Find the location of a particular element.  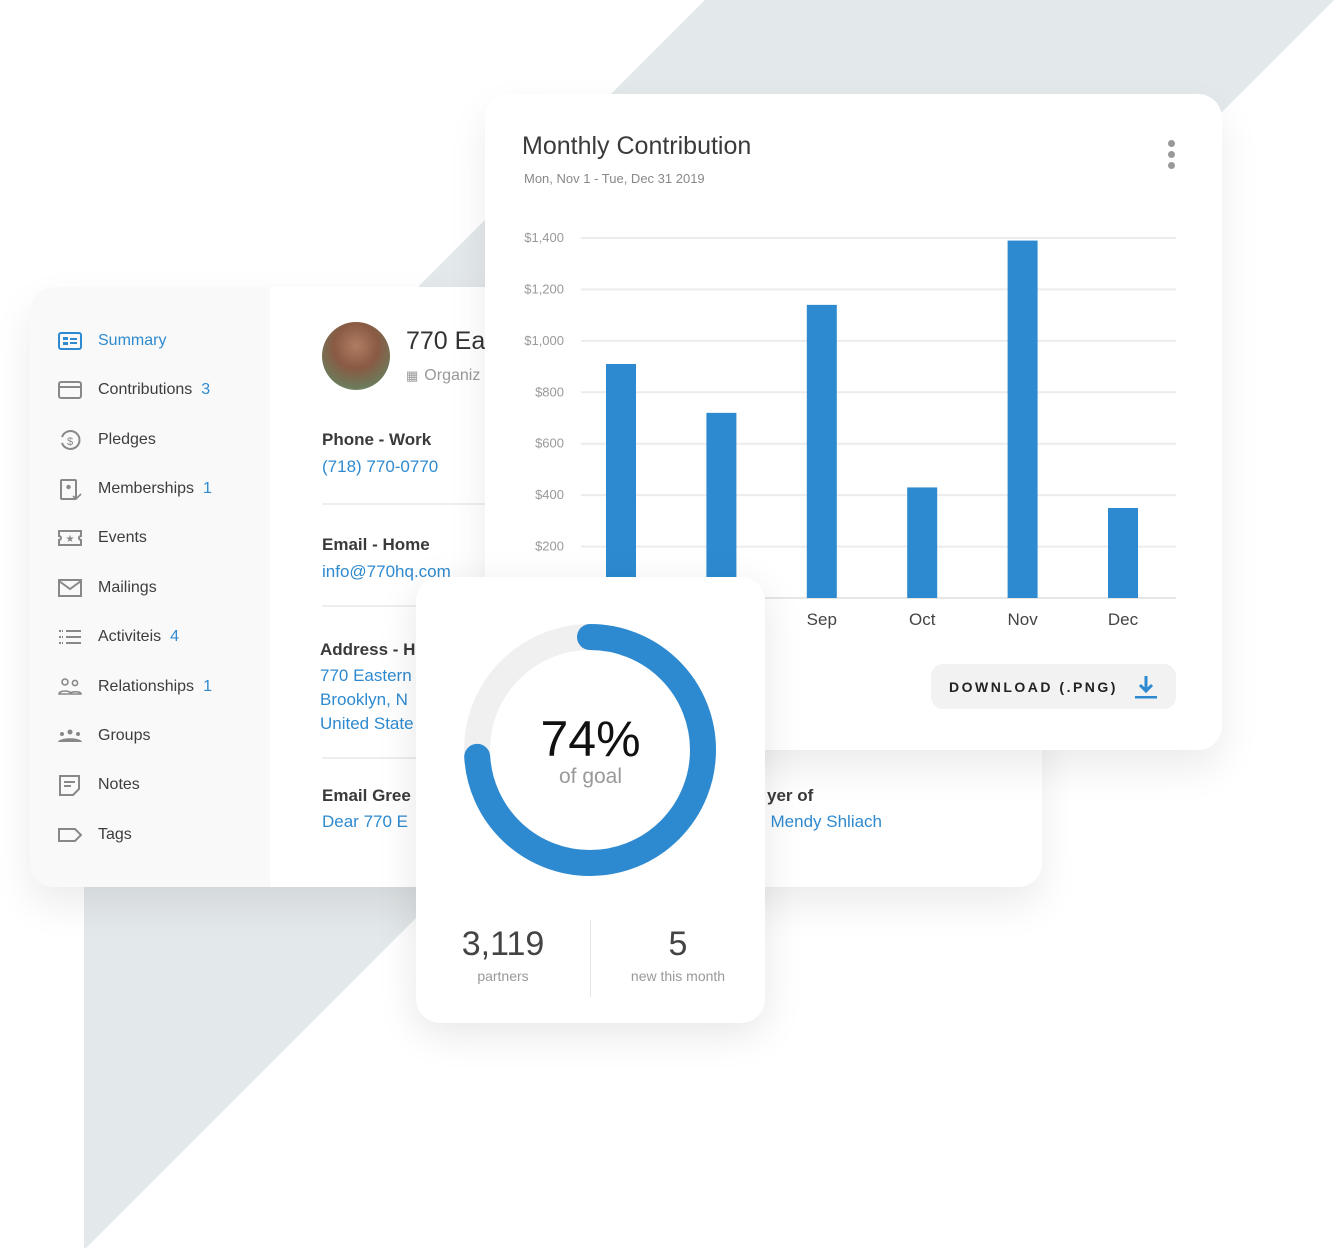

sidebar-item-contributions: Contributions 3 is located at coordinates (134, 390).